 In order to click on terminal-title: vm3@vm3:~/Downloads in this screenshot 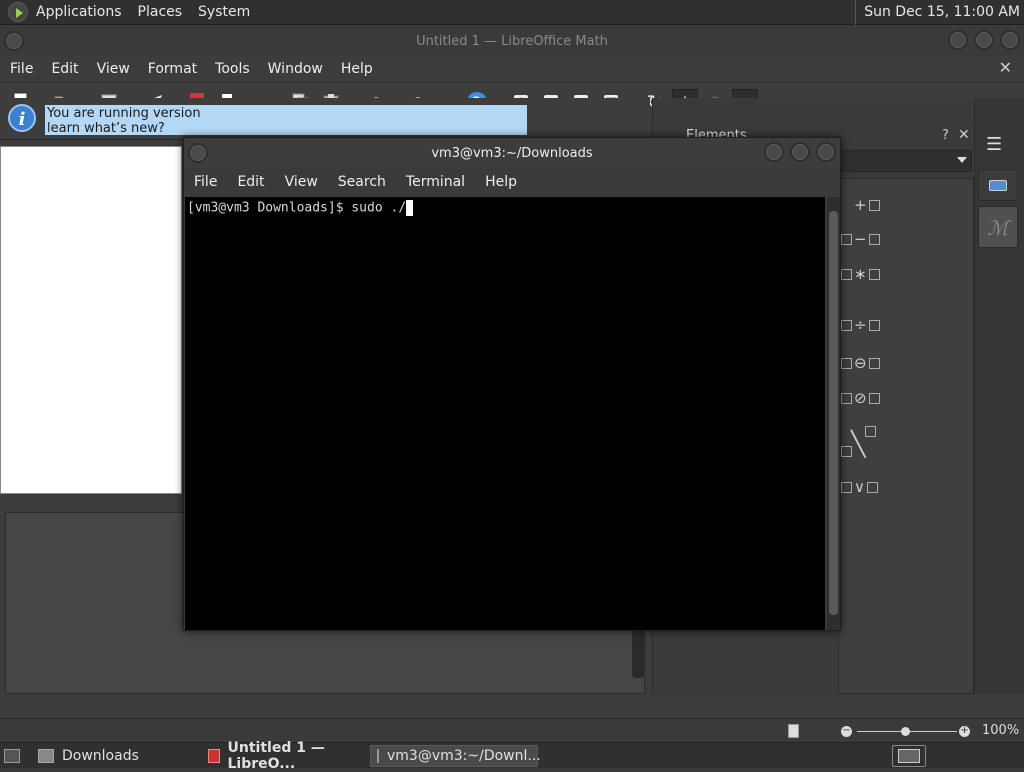, I will do `click(512, 153)`.